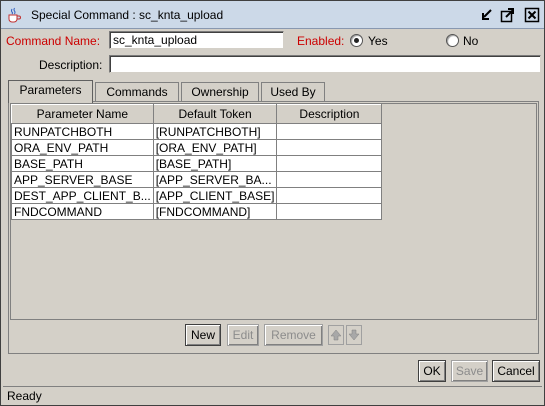  I want to click on enabled-label: Enabled:, so click(321, 41).